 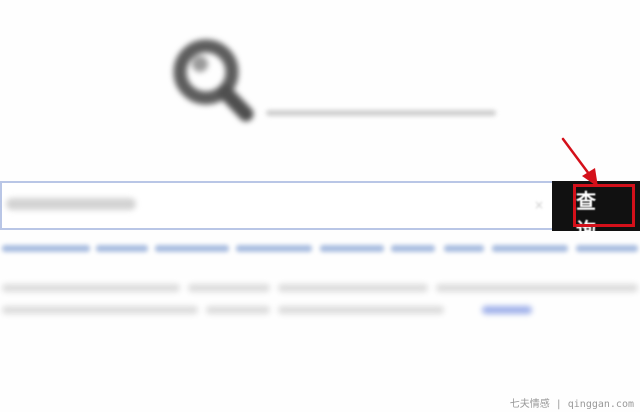 What do you see at coordinates (332, 79) in the screenshot?
I see `site-logo` at bounding box center [332, 79].